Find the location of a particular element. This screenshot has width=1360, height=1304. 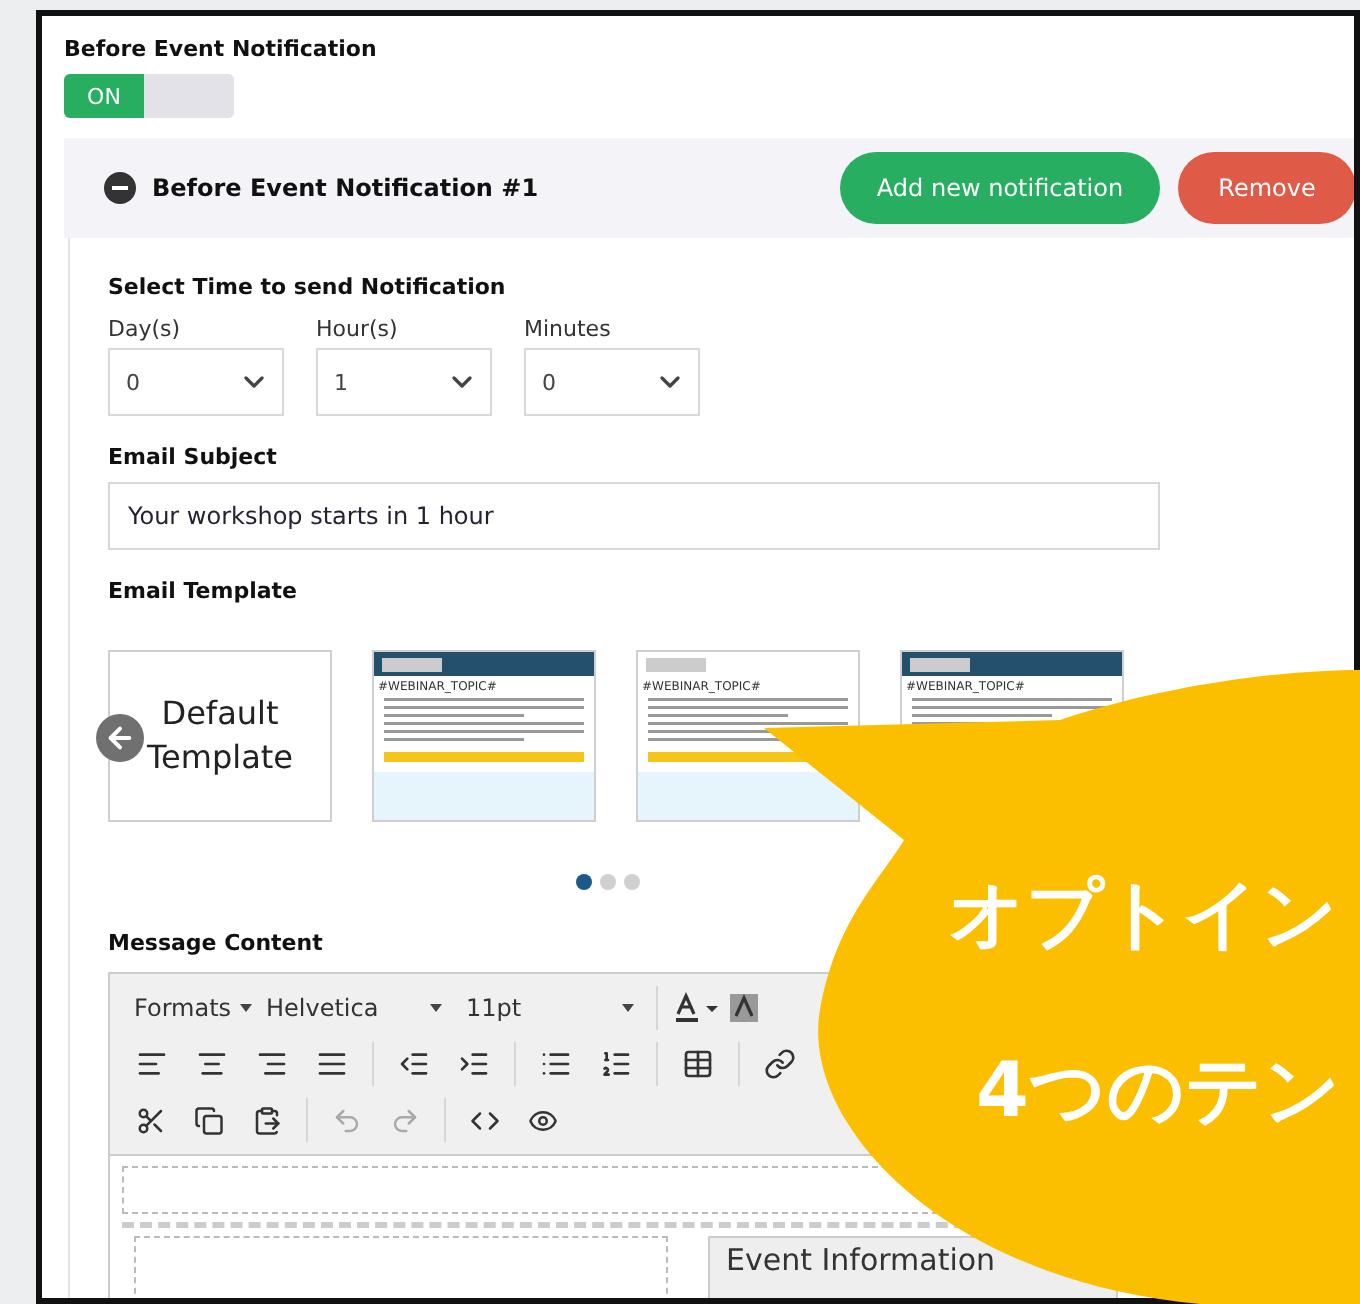

message-label: Message Content is located at coordinates (216, 943).